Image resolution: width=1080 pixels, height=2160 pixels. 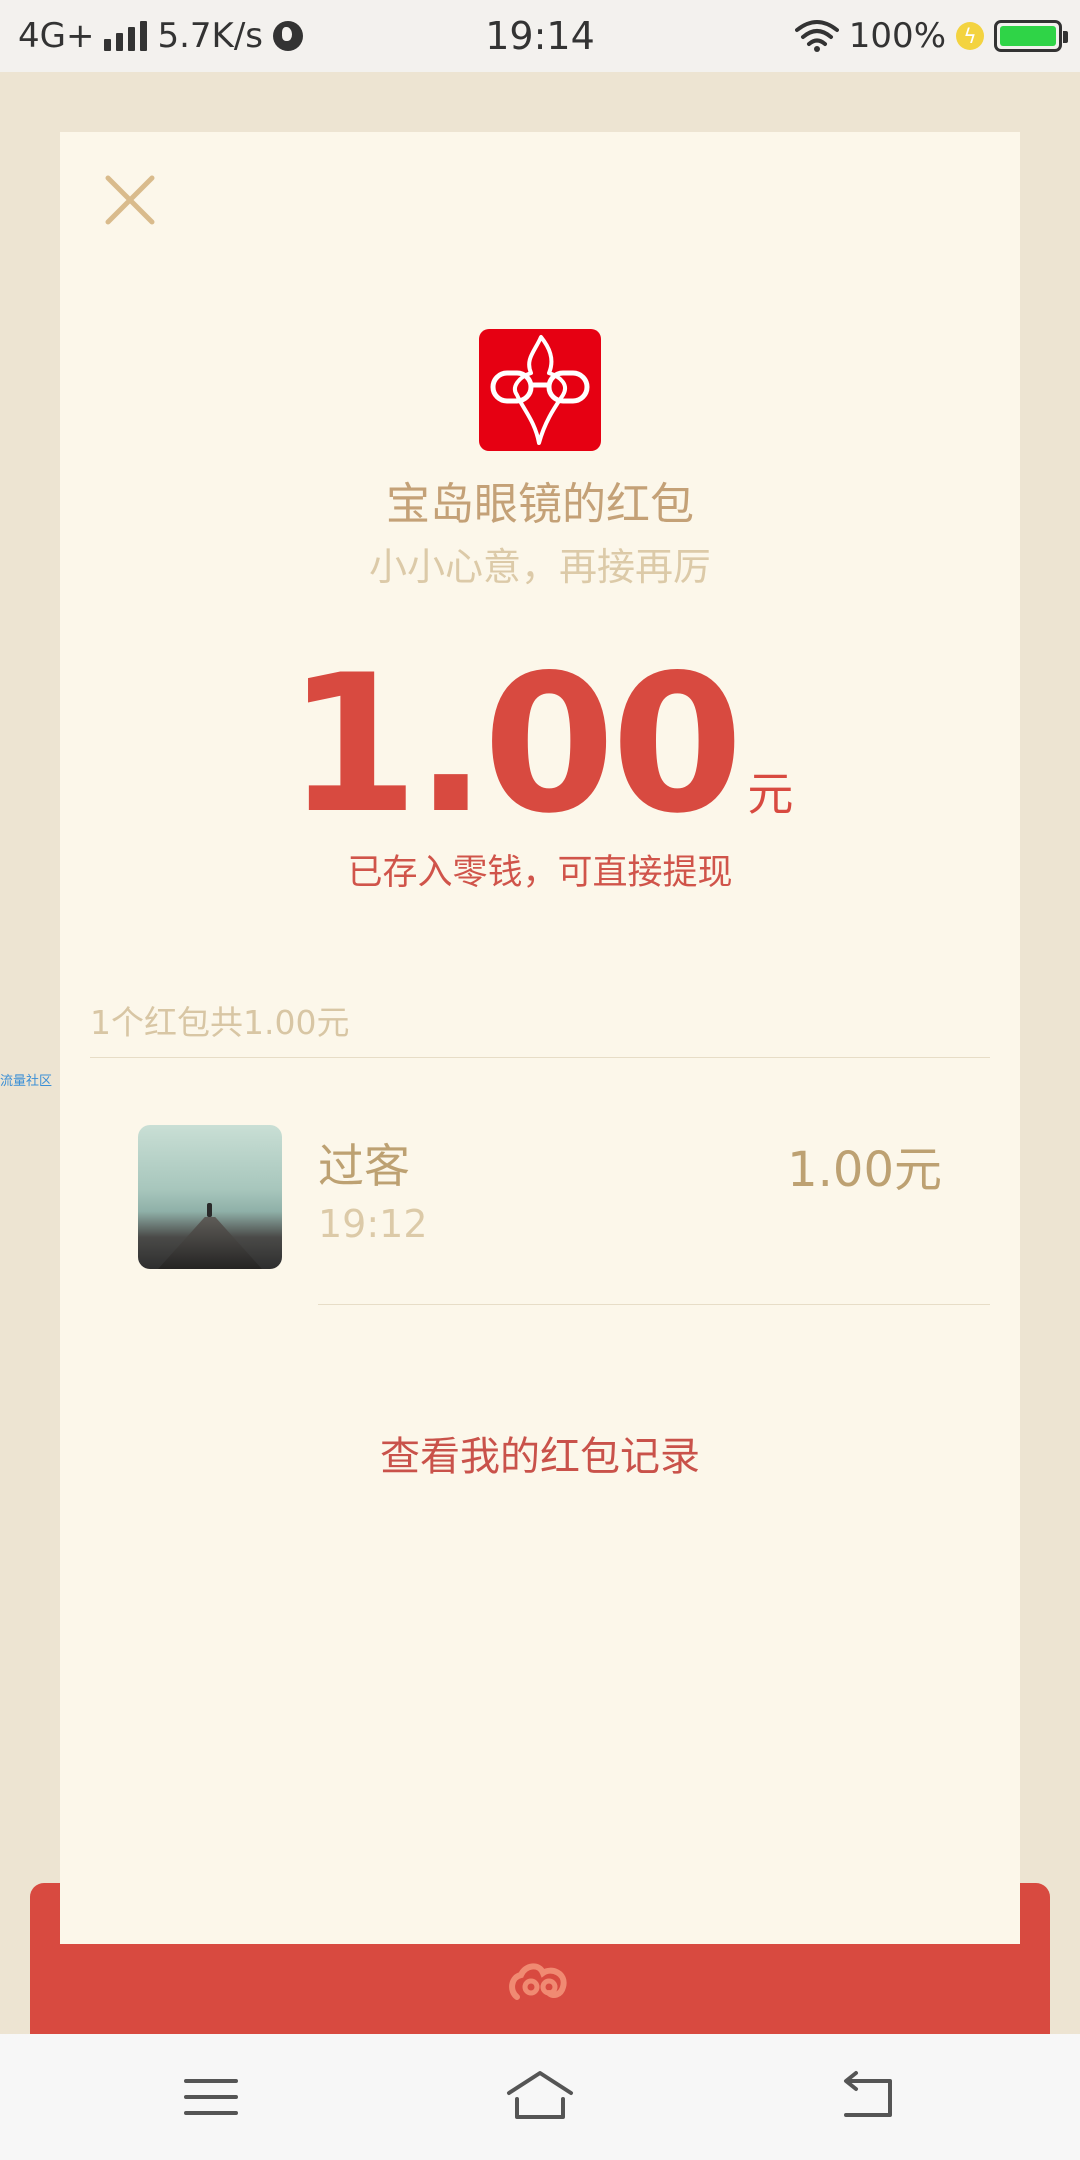 What do you see at coordinates (540, 36) in the screenshot?
I see `status-bar: 4G+ 5.7K/s 19:14 100% ϟ` at bounding box center [540, 36].